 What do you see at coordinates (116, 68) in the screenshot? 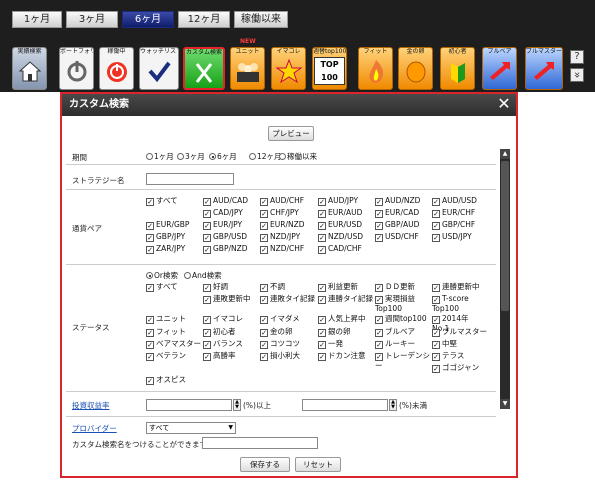
I see `nav-active: 稼働中` at bounding box center [116, 68].